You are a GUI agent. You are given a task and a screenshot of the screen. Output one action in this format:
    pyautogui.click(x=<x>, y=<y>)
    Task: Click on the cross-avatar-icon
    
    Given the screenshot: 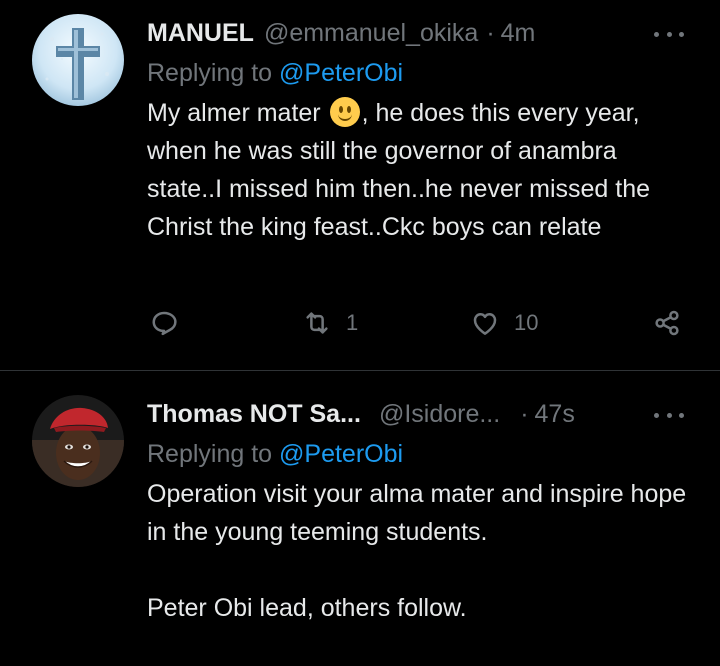 What is the action you would take?
    pyautogui.click(x=78, y=60)
    